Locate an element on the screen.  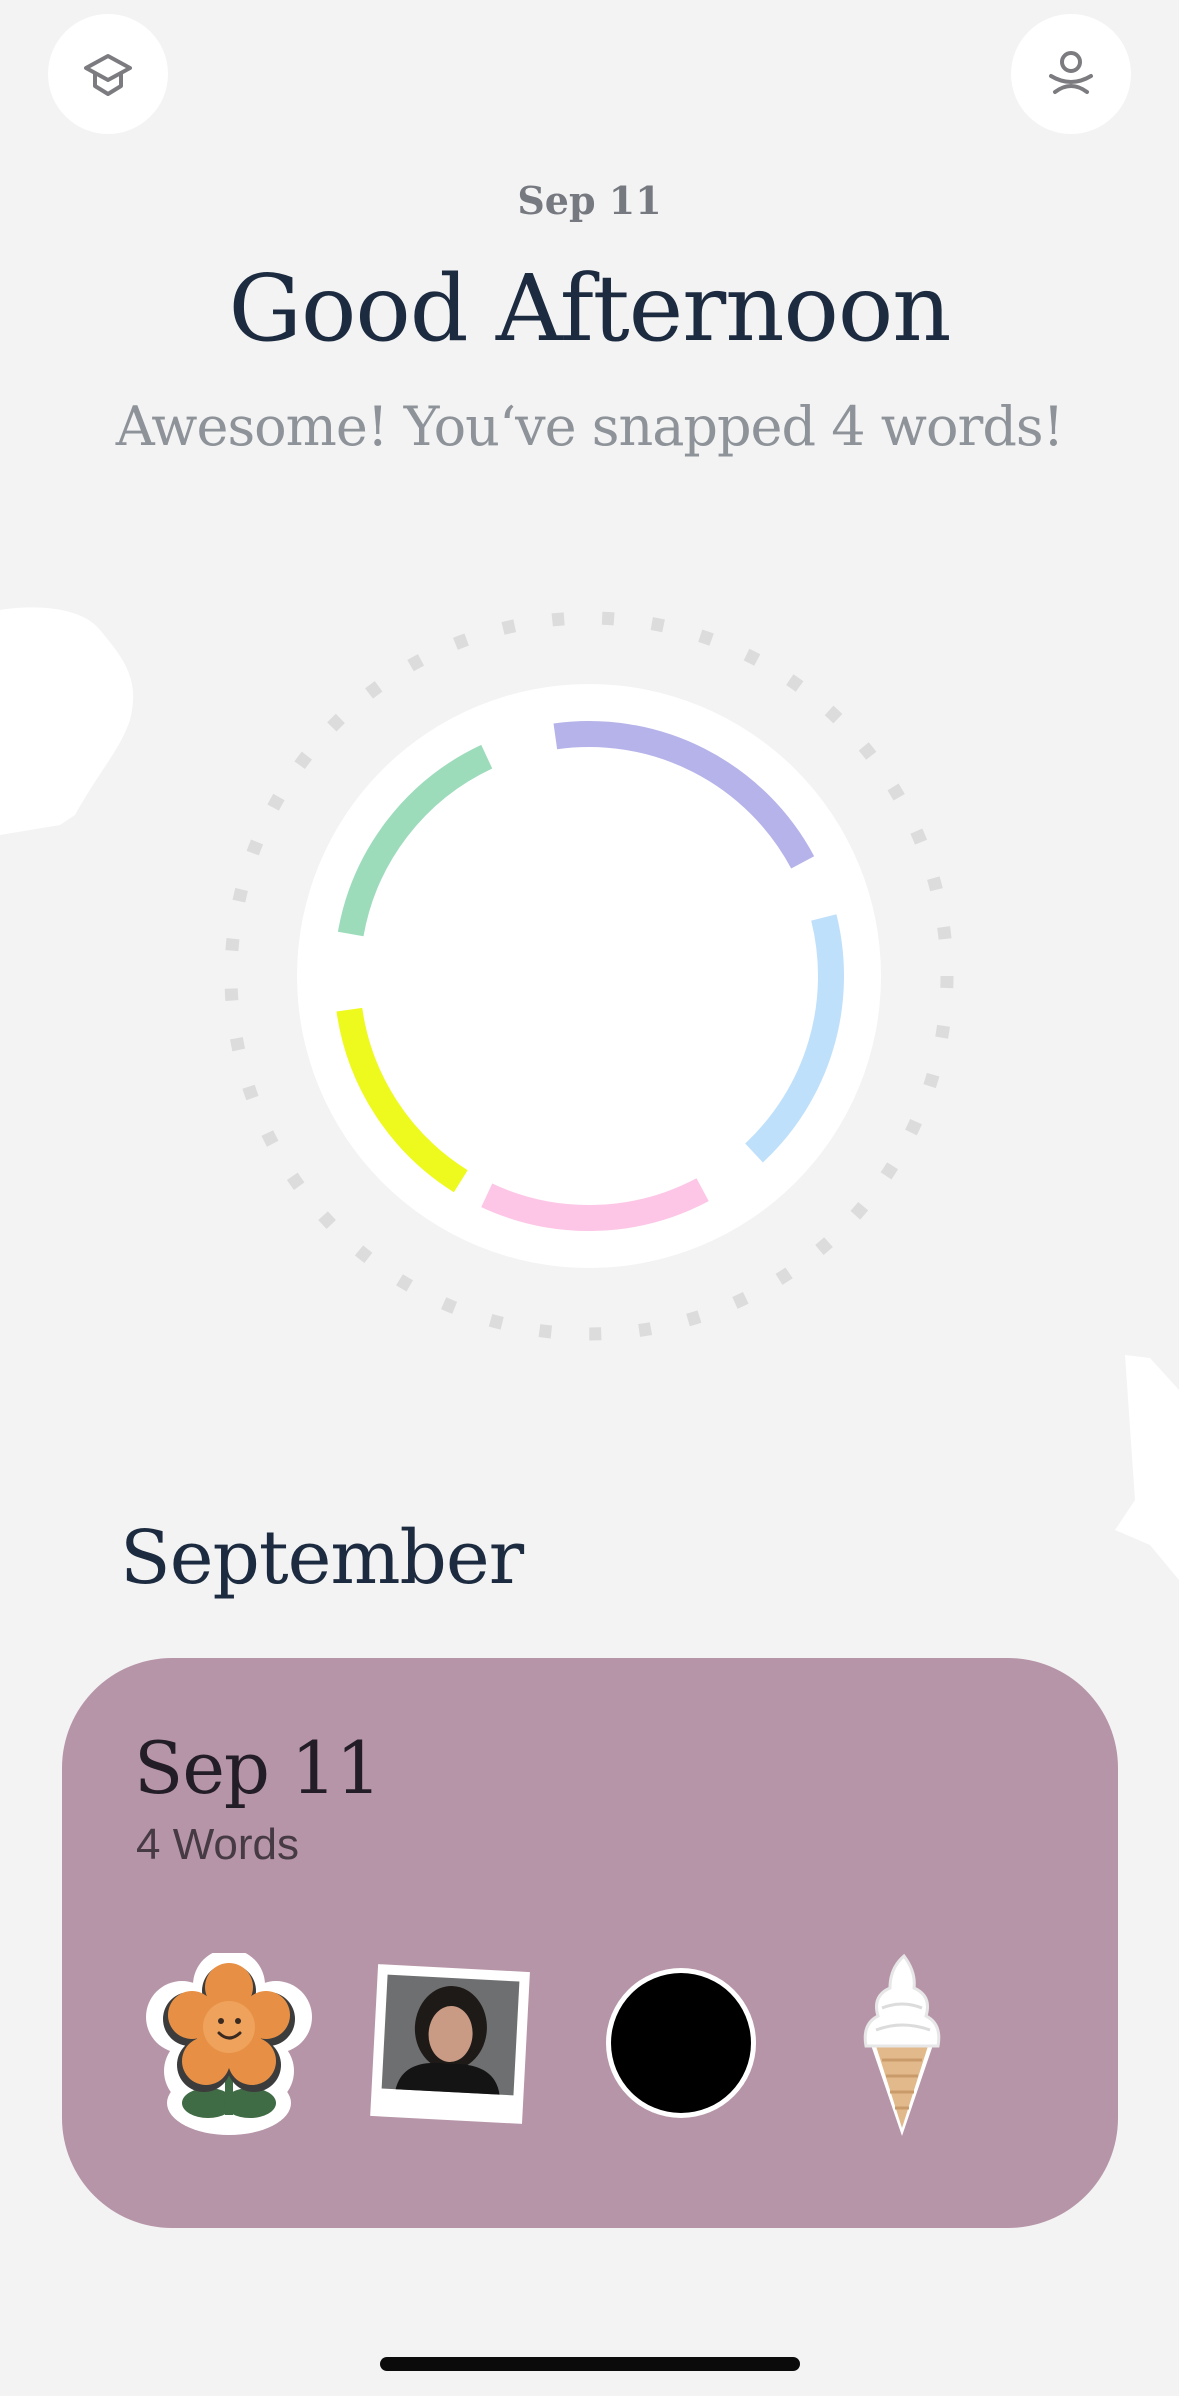
decorative-star-shape is located at coordinates (1147, 1467).